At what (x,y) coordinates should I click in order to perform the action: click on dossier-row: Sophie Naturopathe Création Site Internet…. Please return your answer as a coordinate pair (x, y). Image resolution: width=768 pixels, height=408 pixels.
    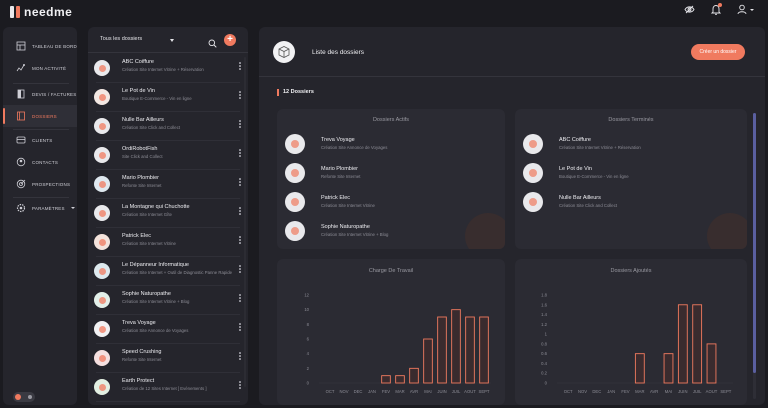
    Looking at the image, I should click on (168, 300).